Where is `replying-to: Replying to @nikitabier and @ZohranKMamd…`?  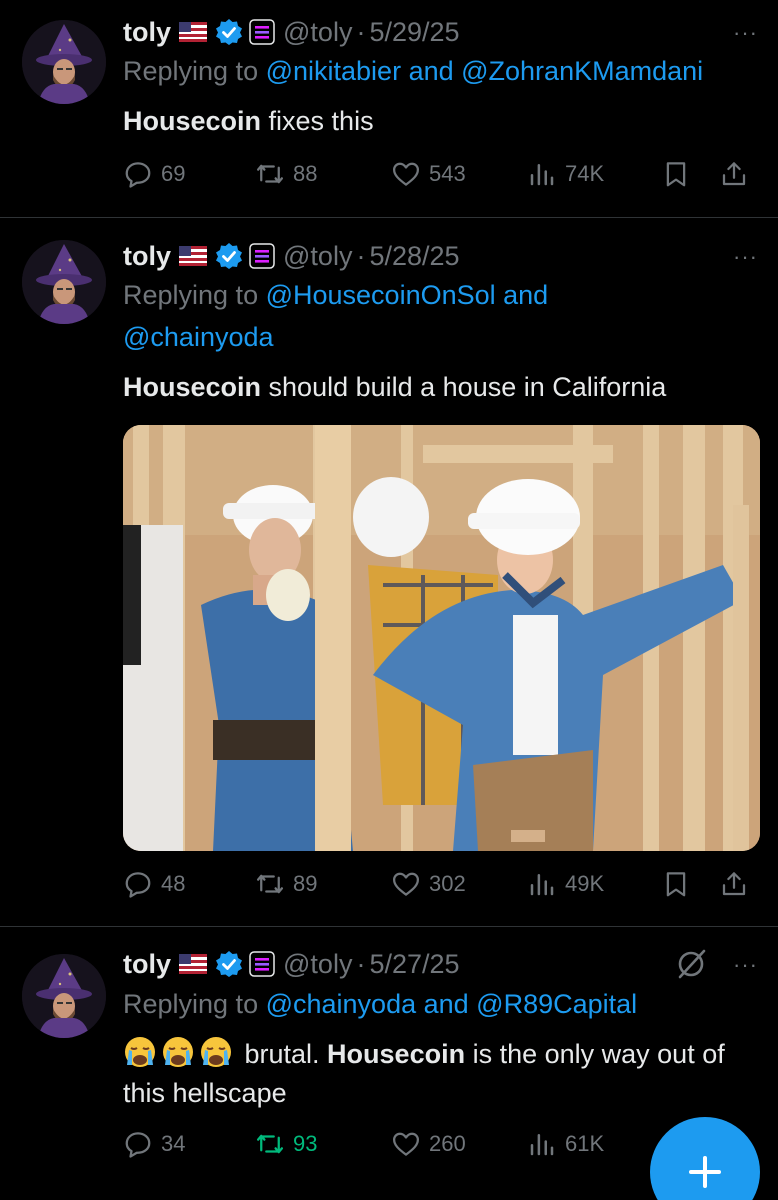 replying-to: Replying to @nikitabier and @ZohranKMamd… is located at coordinates (443, 71).